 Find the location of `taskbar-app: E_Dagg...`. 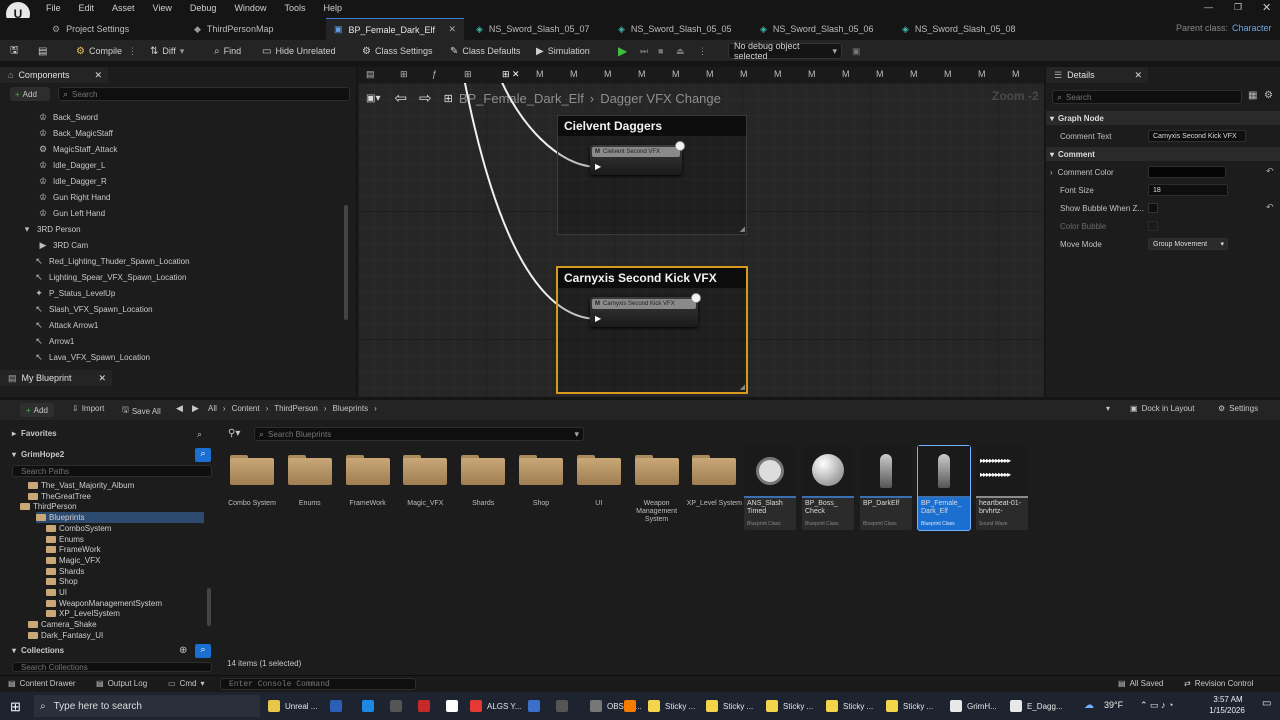

taskbar-app: E_Dagg... is located at coordinates (1036, 706).